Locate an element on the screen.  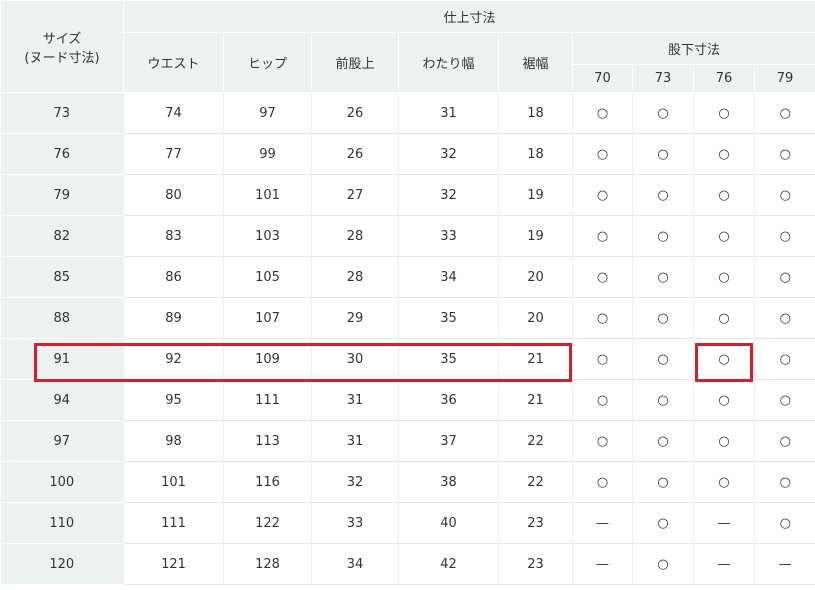
inseam-header: 股下寸法 is located at coordinates (693, 48).